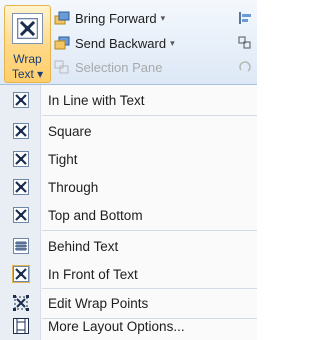 Image resolution: width=320 pixels, height=340 pixels. Describe the element at coordinates (98, 303) in the screenshot. I see `menu-item-label: Edit Wrap Points` at that location.